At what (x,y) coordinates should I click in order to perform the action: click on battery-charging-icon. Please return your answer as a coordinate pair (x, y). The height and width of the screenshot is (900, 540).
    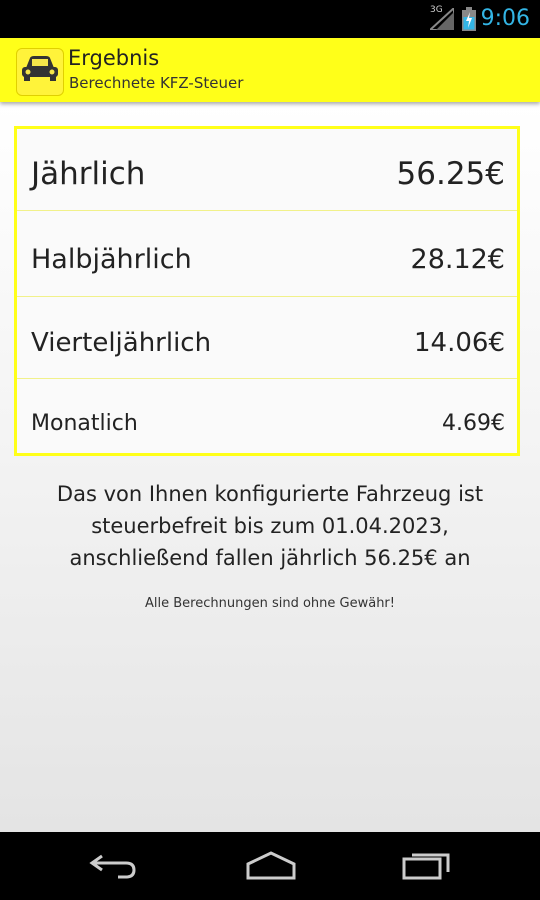
    Looking at the image, I should click on (469, 19).